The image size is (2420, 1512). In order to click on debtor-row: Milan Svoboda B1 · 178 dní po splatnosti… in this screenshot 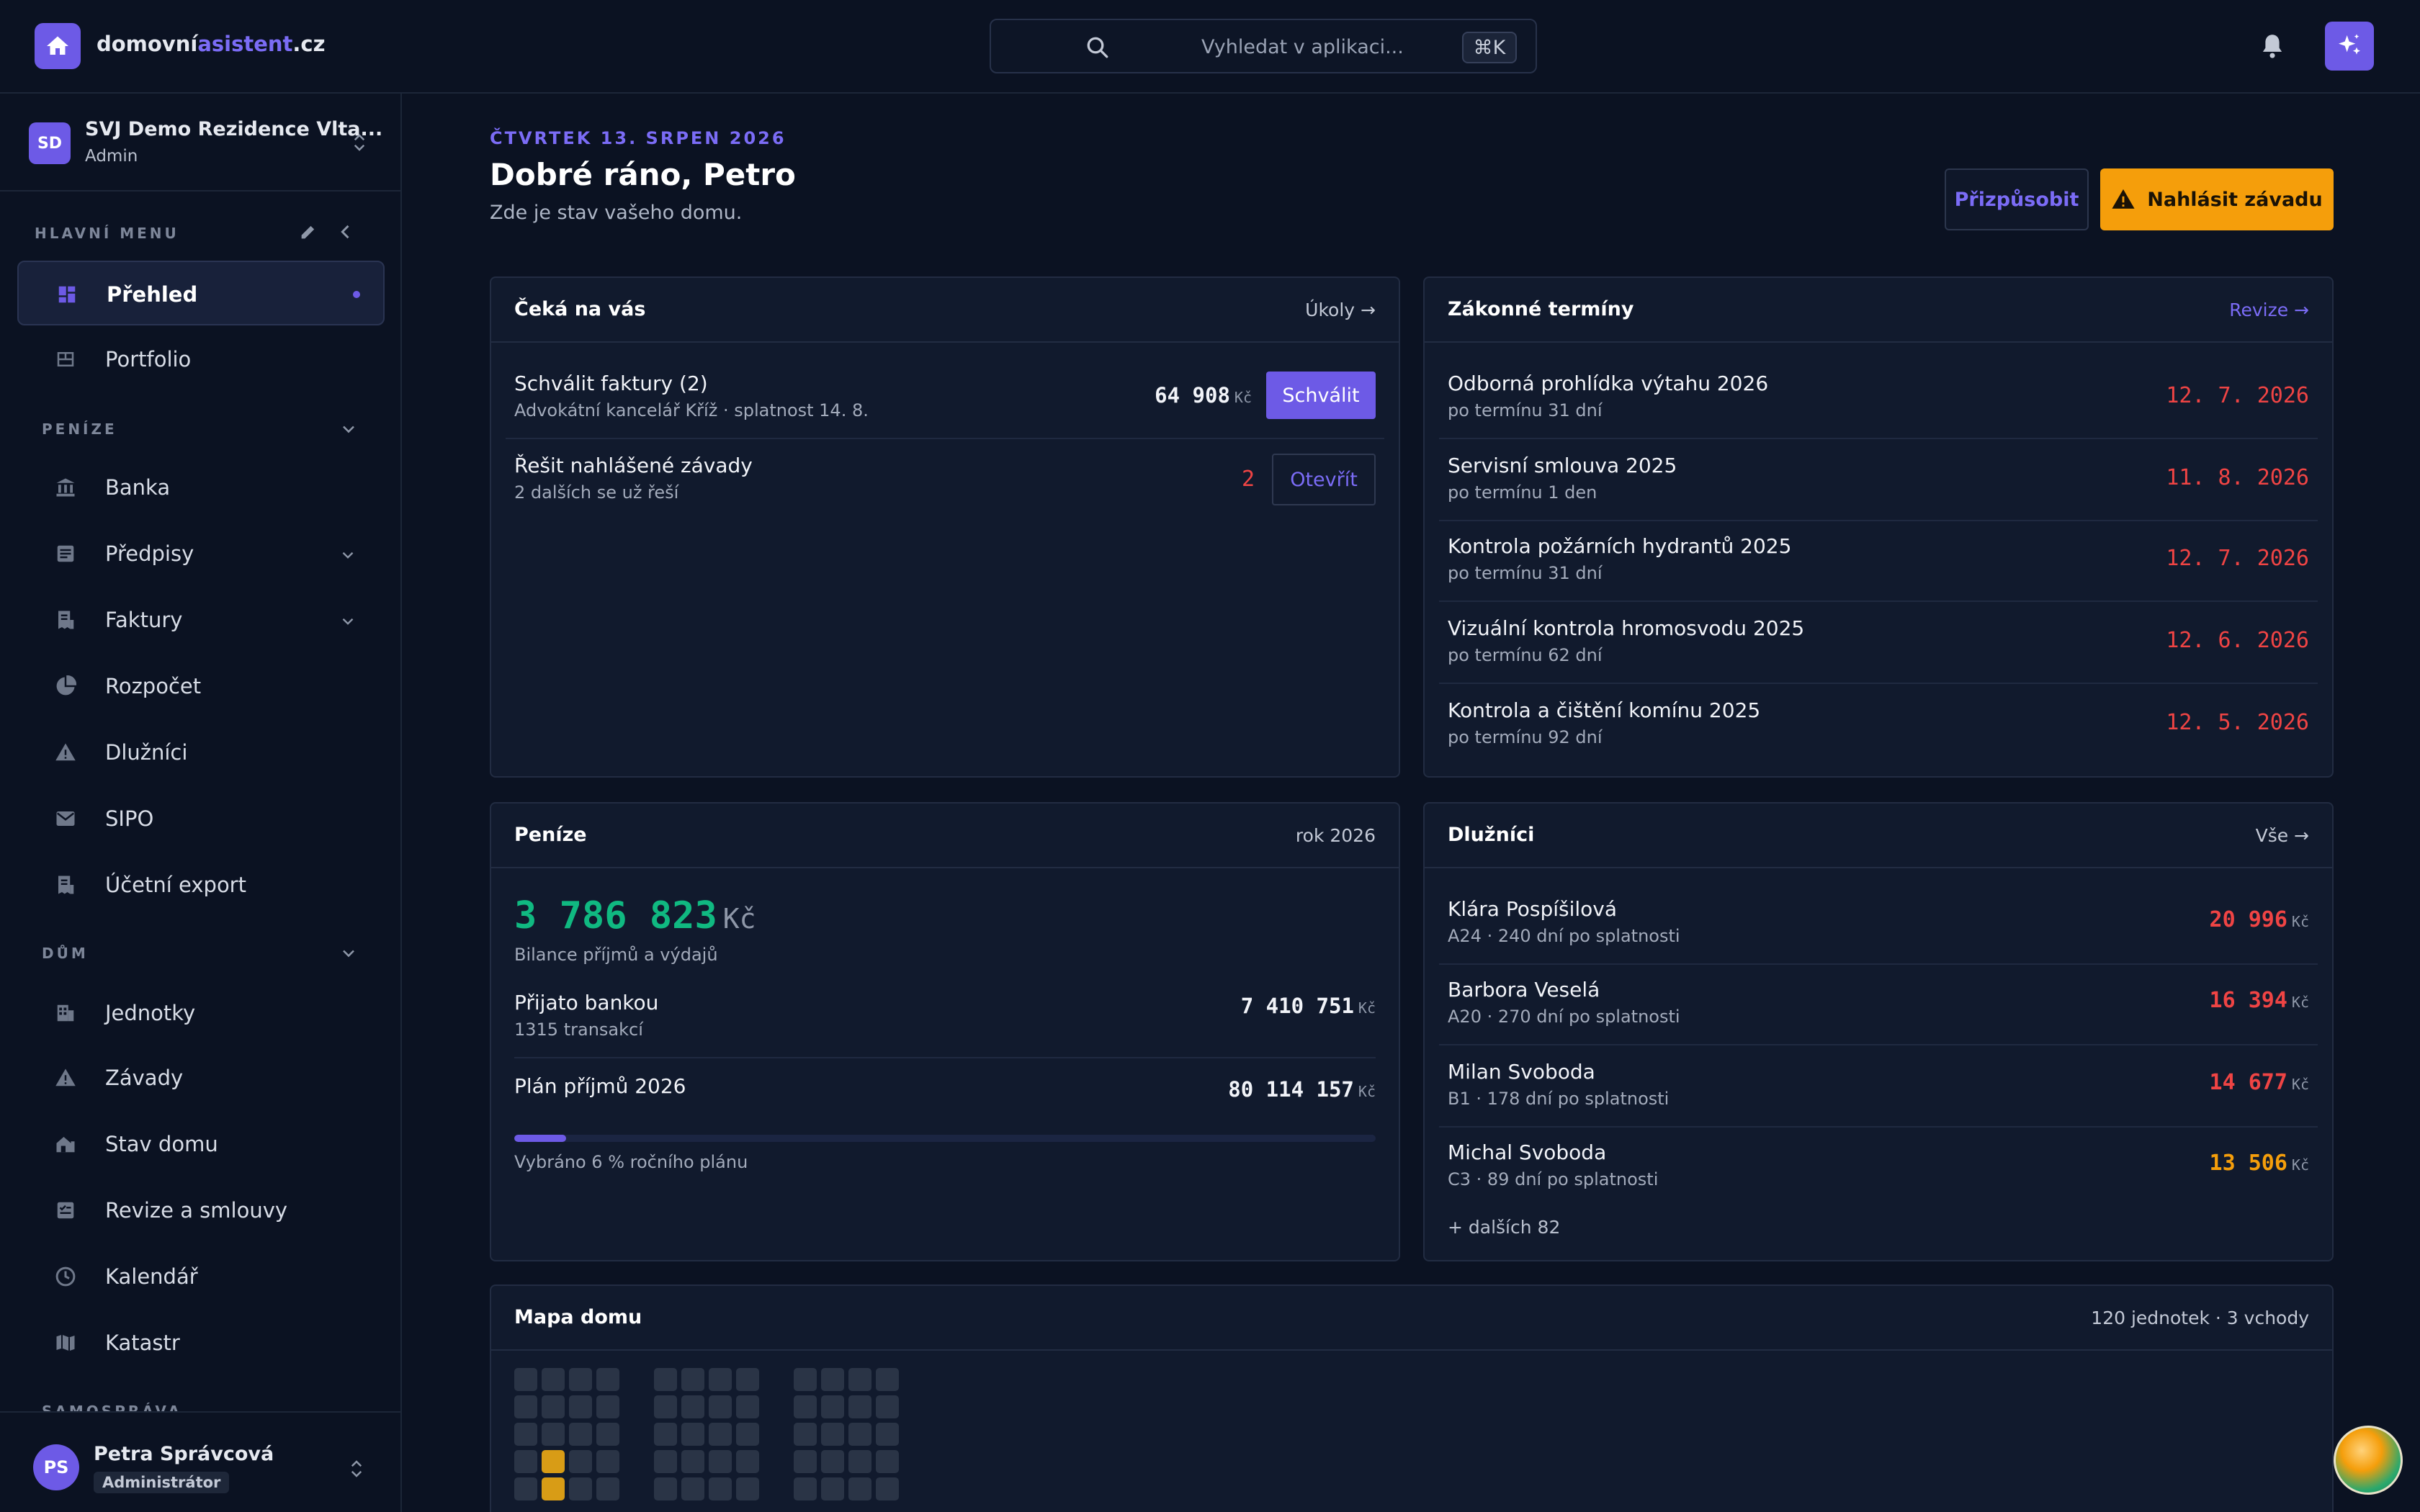, I will do `click(1878, 1087)`.